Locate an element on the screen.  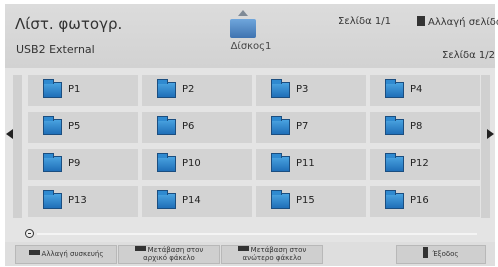
red-key-icon is located at coordinates (34, 252).